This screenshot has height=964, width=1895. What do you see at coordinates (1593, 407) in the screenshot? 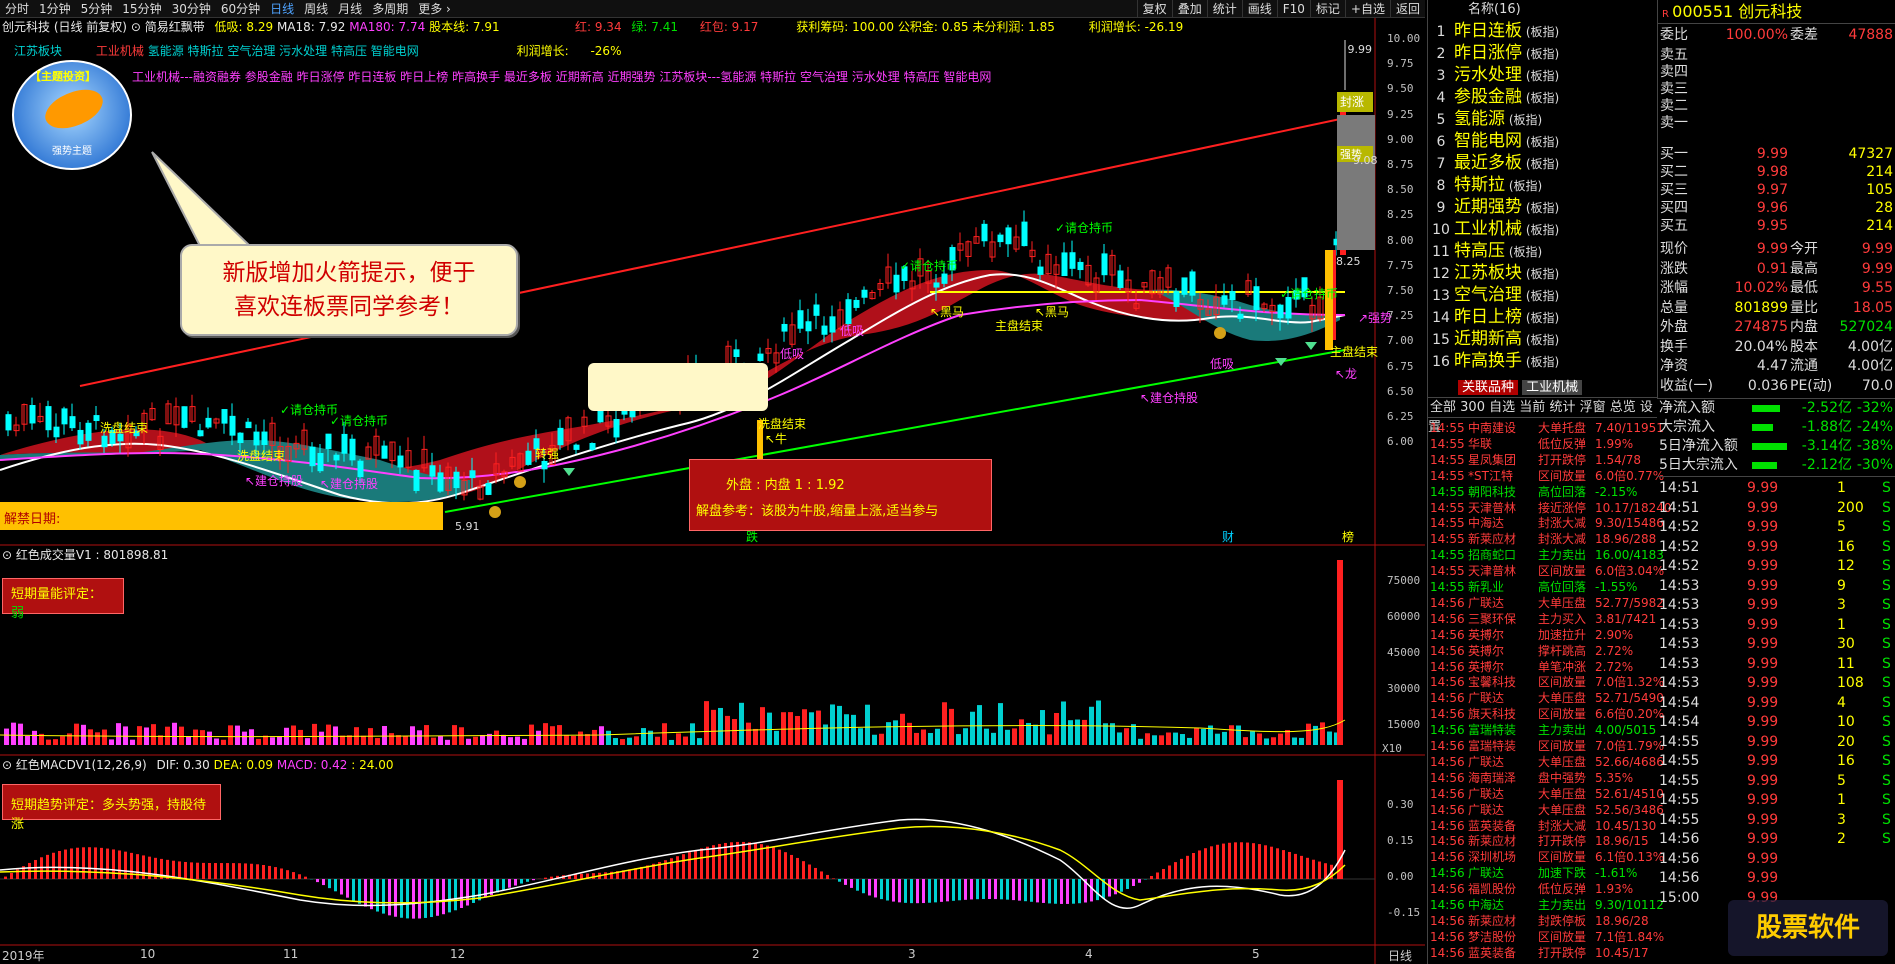
I see `filter-float: 浮窗` at bounding box center [1593, 407].